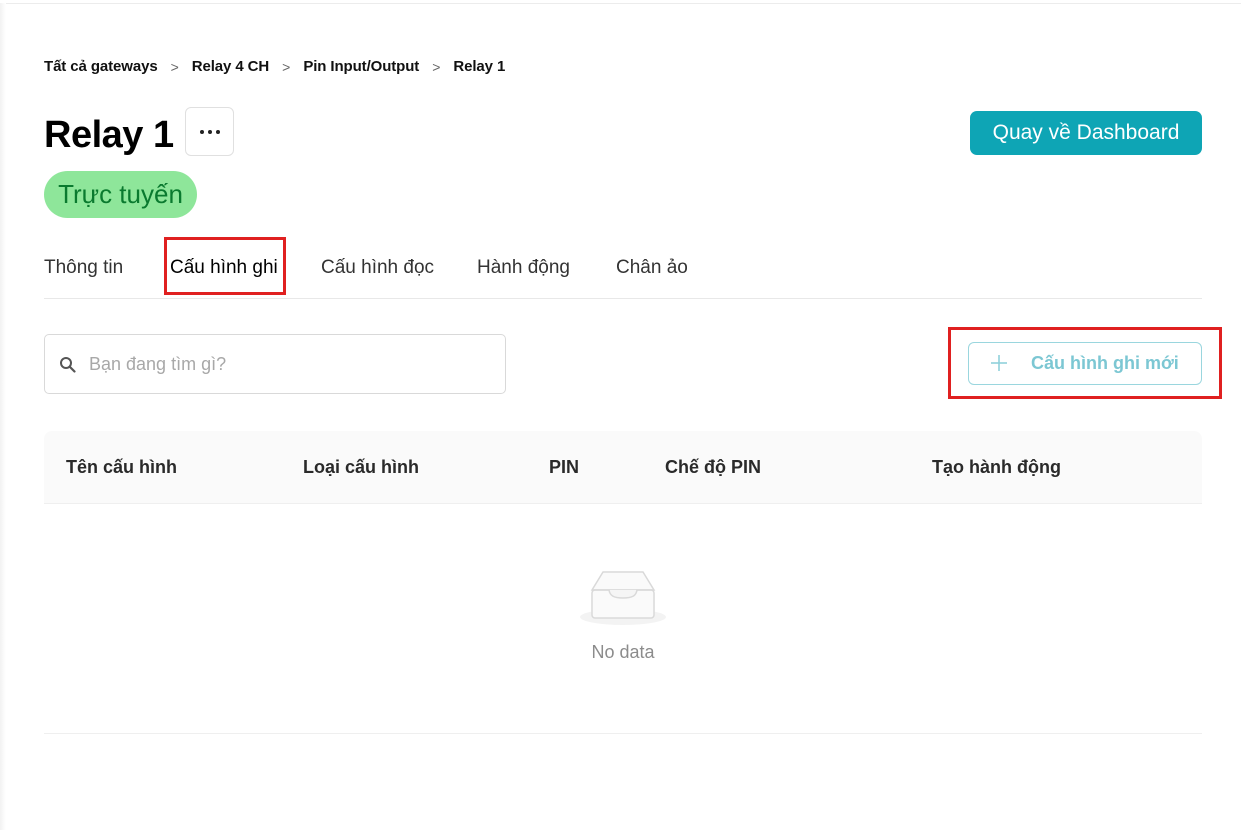 This screenshot has height=830, width=1241. What do you see at coordinates (377, 268) in the screenshot?
I see `tab-read-config: Cấu hình đọc` at bounding box center [377, 268].